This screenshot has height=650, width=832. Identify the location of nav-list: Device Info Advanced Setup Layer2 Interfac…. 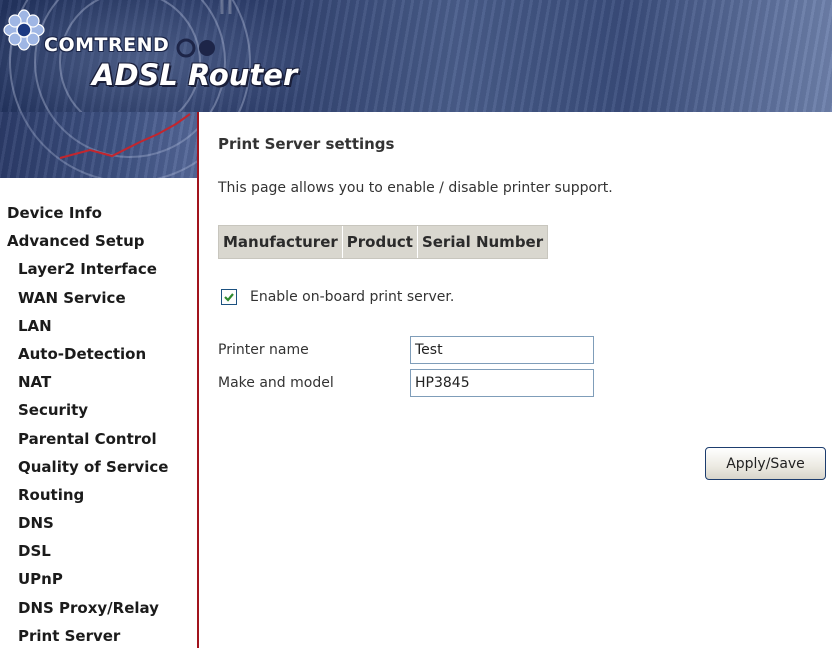
(84, 424).